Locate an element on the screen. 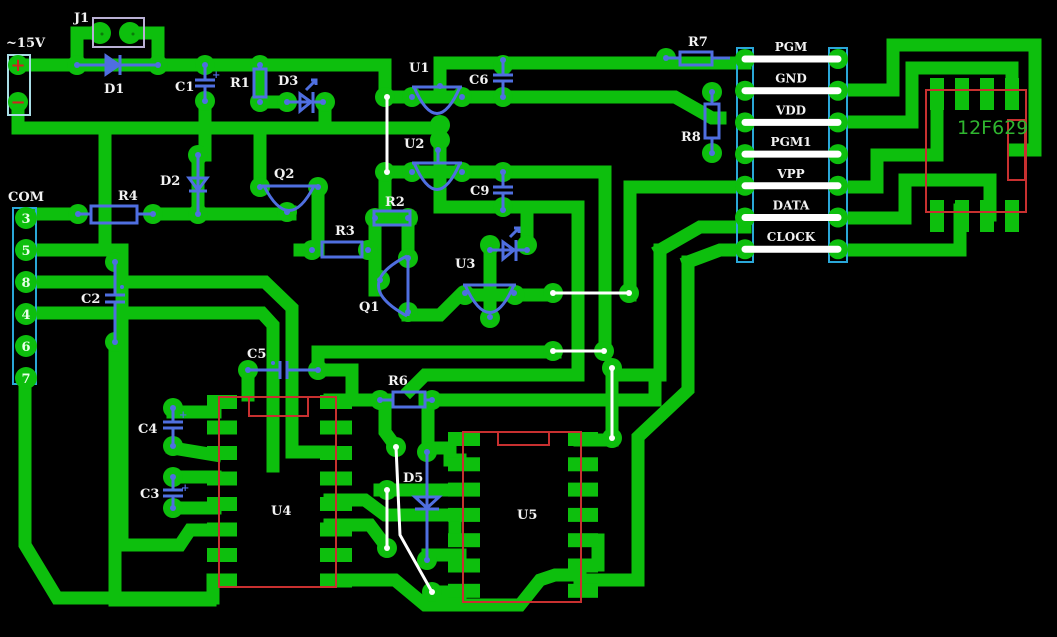  c5-capacitor-icon is located at coordinates (283, 370).